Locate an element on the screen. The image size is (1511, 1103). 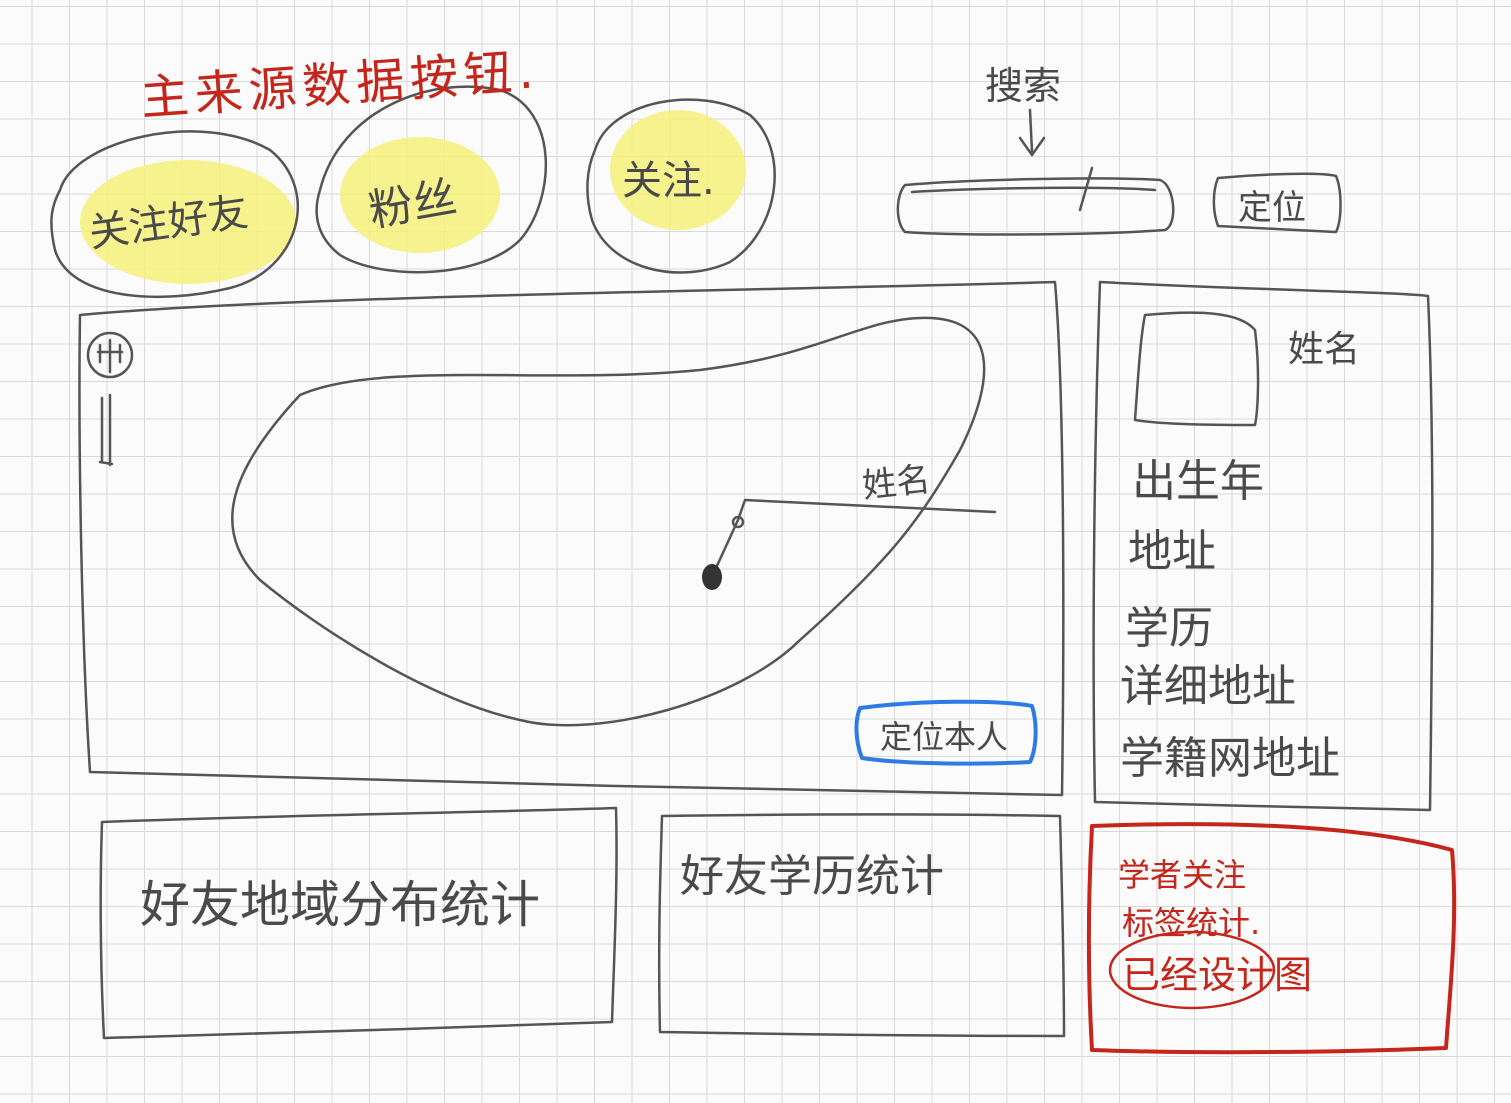
search-label: 搜索 is located at coordinates (1023, 86).